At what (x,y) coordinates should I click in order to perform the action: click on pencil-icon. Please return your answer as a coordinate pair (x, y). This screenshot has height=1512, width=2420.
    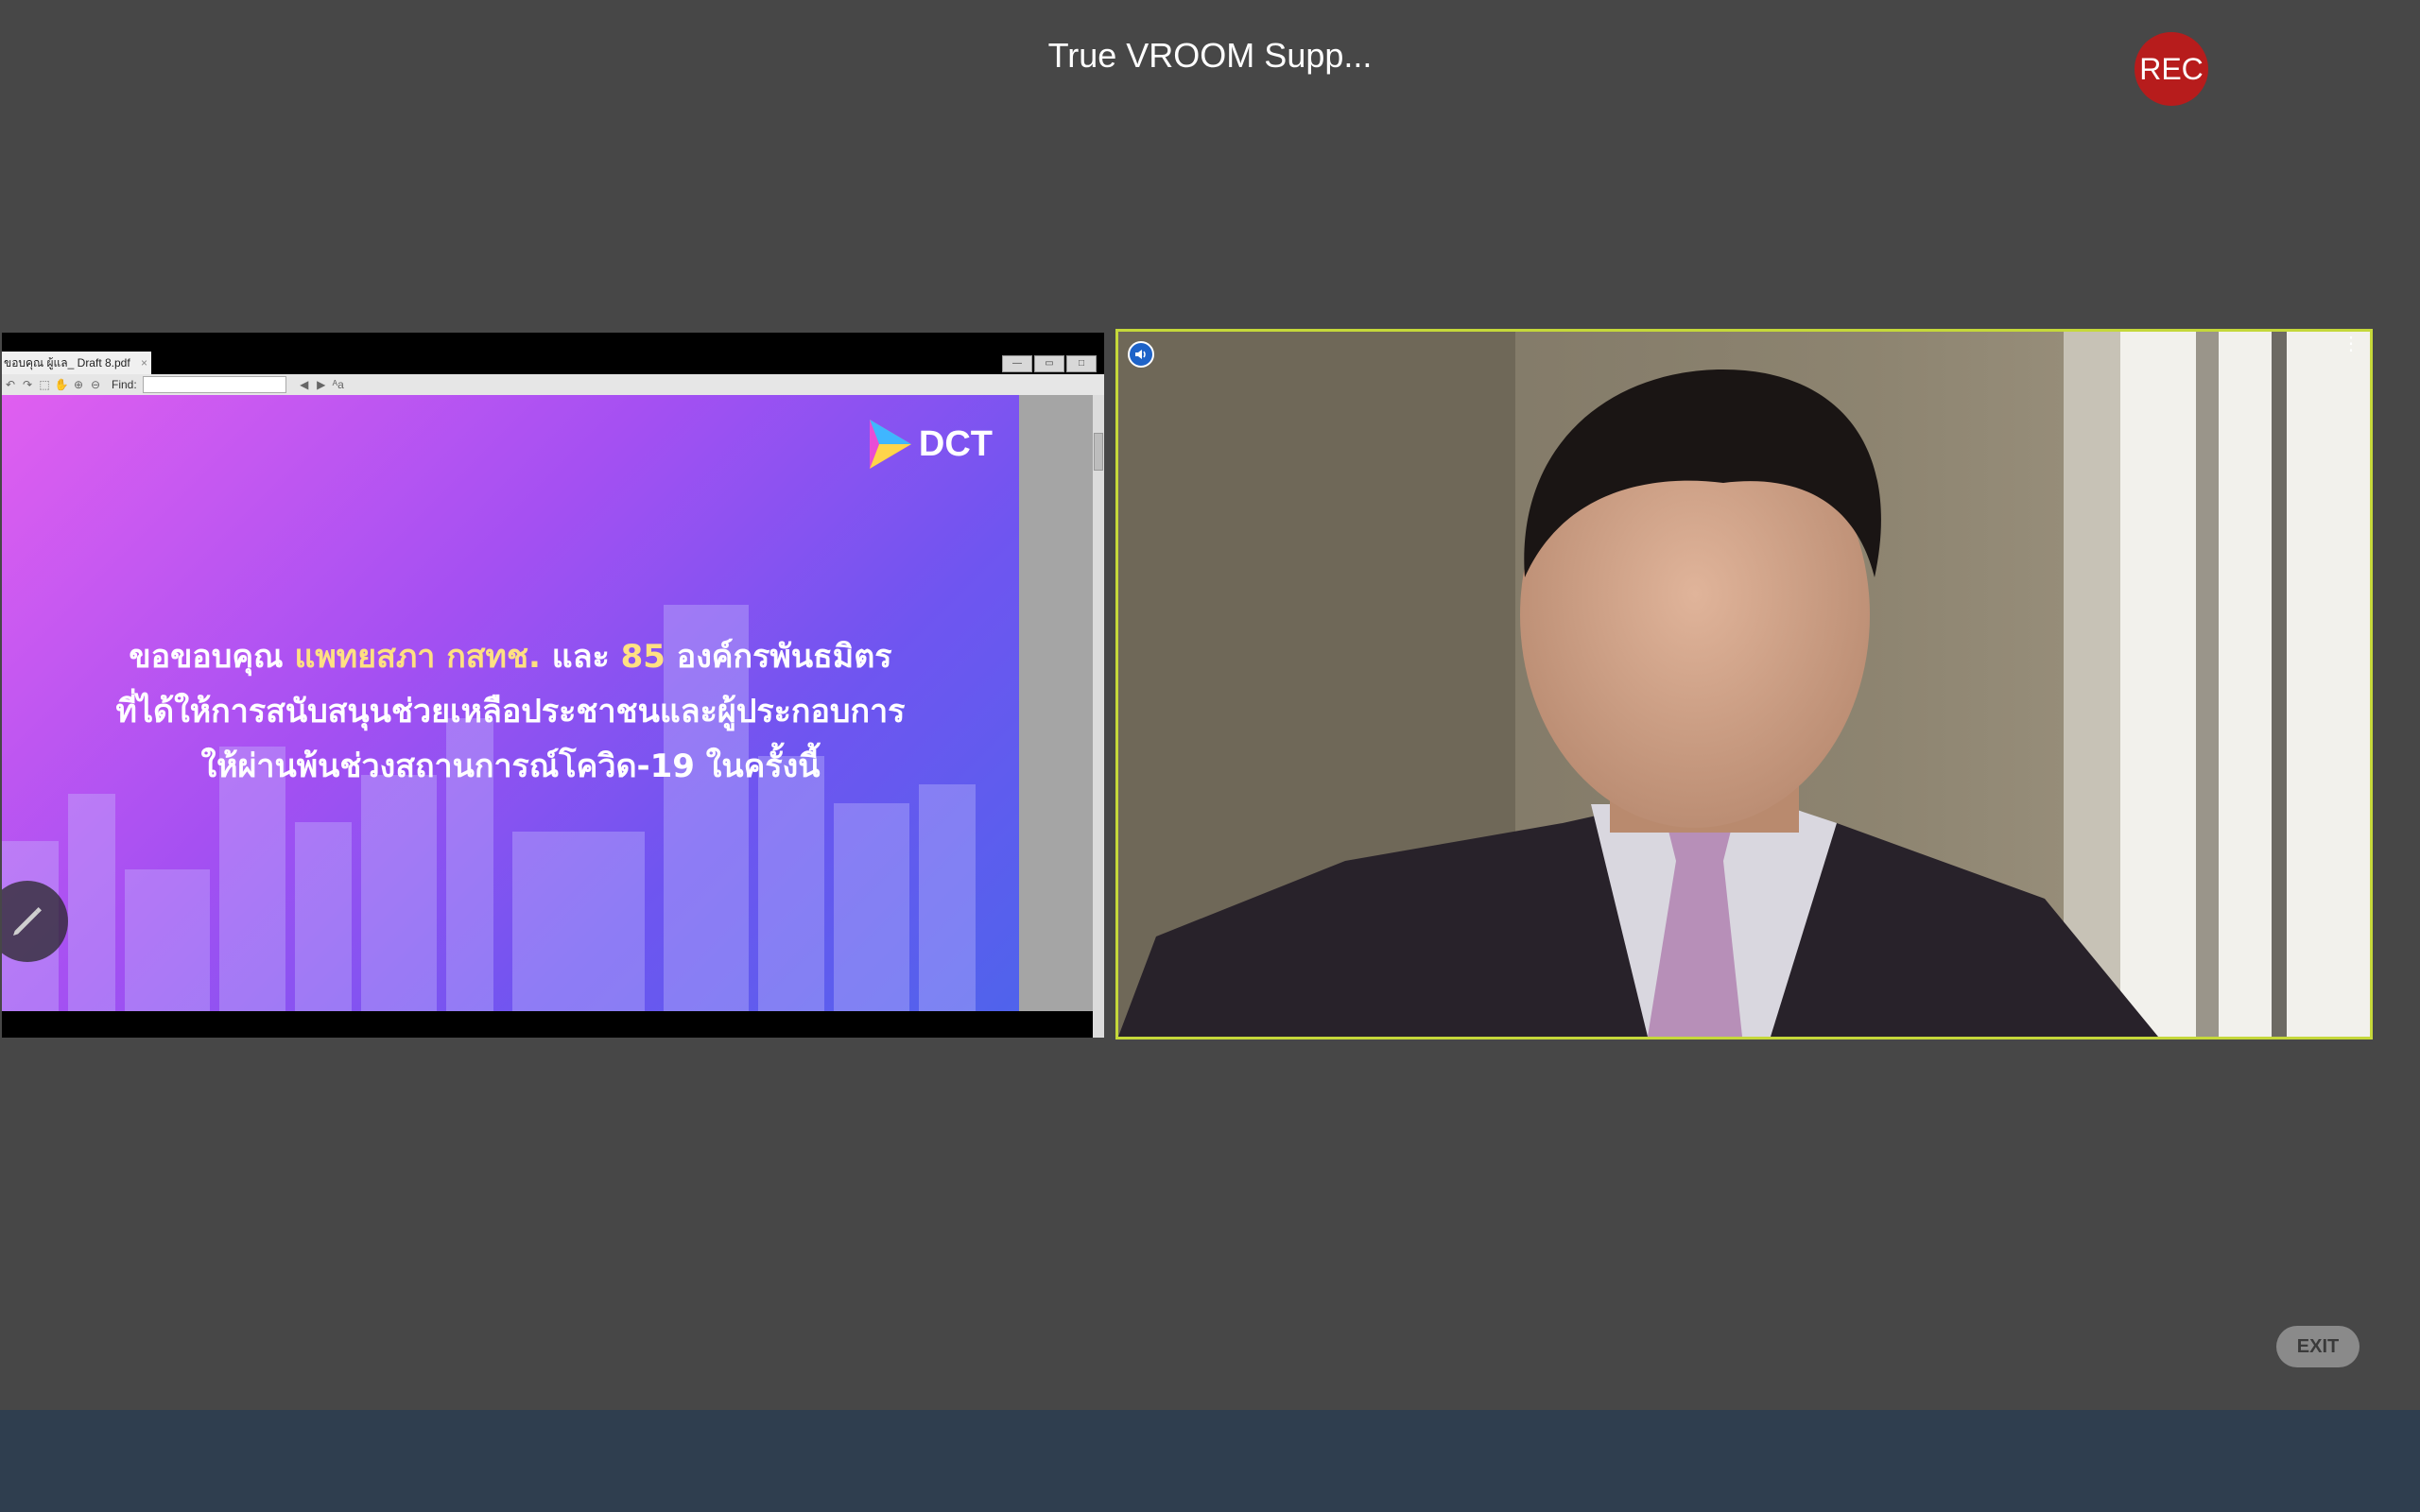
    Looking at the image, I should click on (28, 921).